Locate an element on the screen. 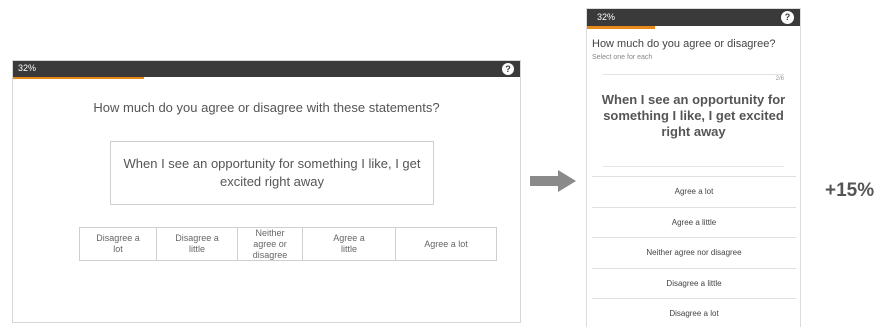 Image resolution: width=896 pixels, height=327 pixels. right-arrow-icon is located at coordinates (553, 181).